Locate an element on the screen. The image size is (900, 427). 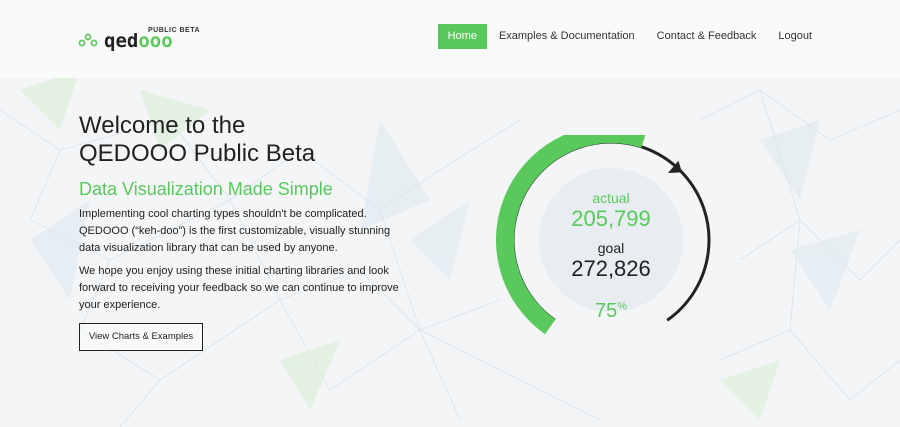
hero-subtitle: Data Visualization Made Simple is located at coordinates (206, 189).